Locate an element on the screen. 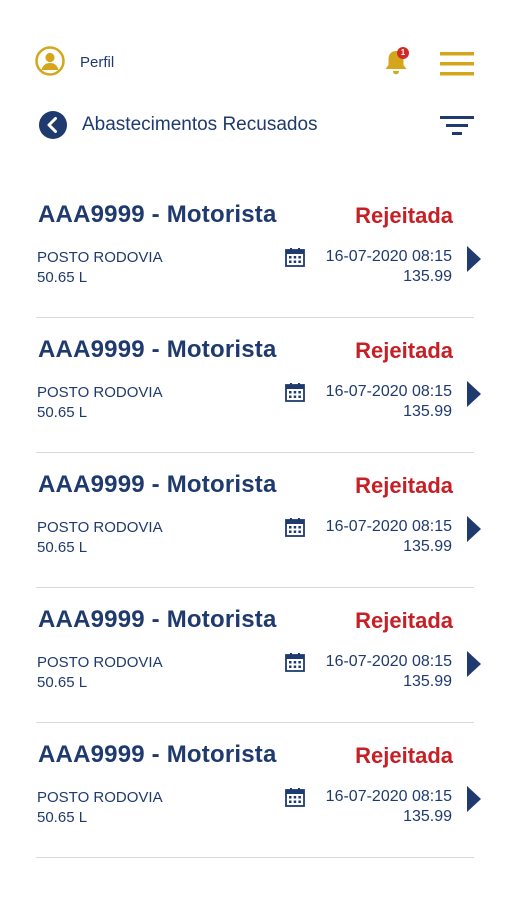 This screenshot has height=900, width=506. divider is located at coordinates (255, 857).